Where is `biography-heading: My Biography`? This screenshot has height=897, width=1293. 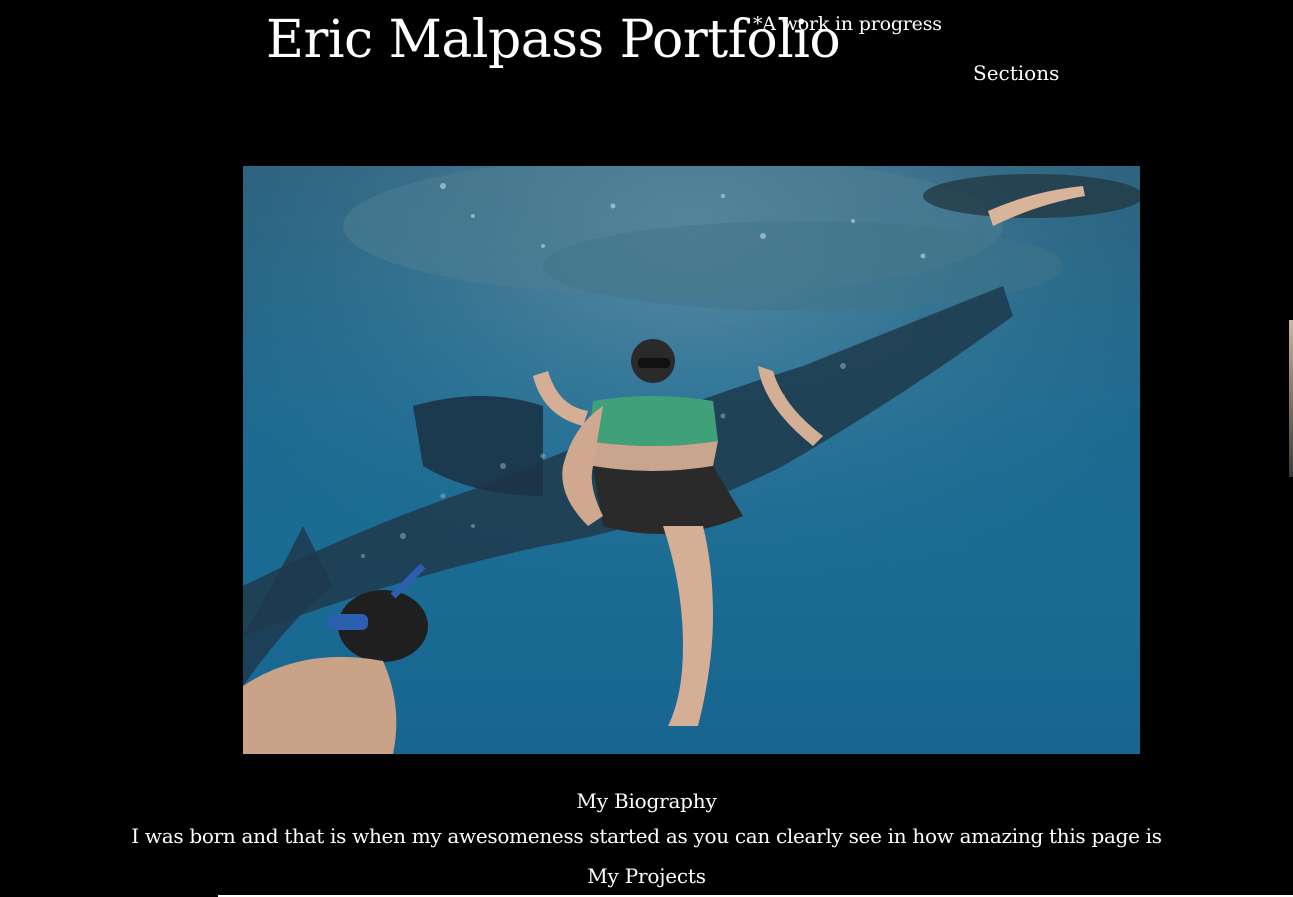 biography-heading: My Biography is located at coordinates (646, 801).